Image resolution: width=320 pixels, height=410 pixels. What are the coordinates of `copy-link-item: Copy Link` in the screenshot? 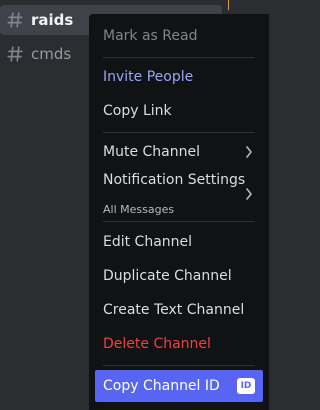 It's located at (179, 111).